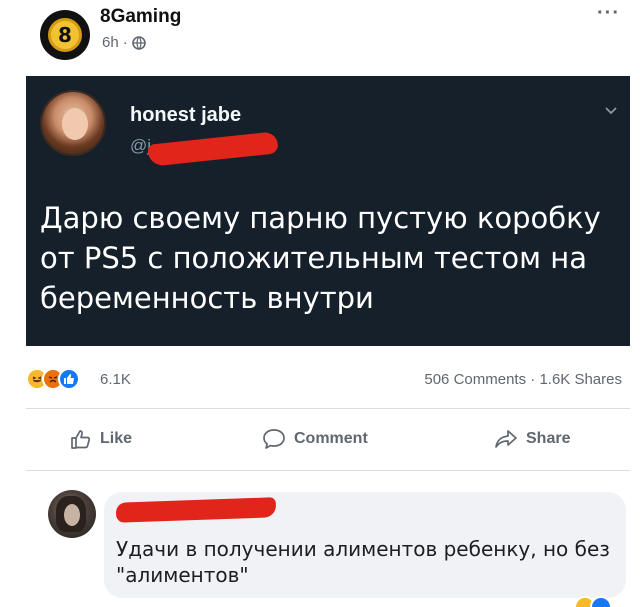  I want to click on like-reaction-icon, so click(69, 379).